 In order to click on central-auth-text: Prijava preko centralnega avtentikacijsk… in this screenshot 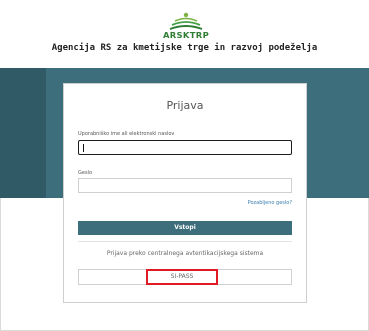, I will do `click(185, 253)`.